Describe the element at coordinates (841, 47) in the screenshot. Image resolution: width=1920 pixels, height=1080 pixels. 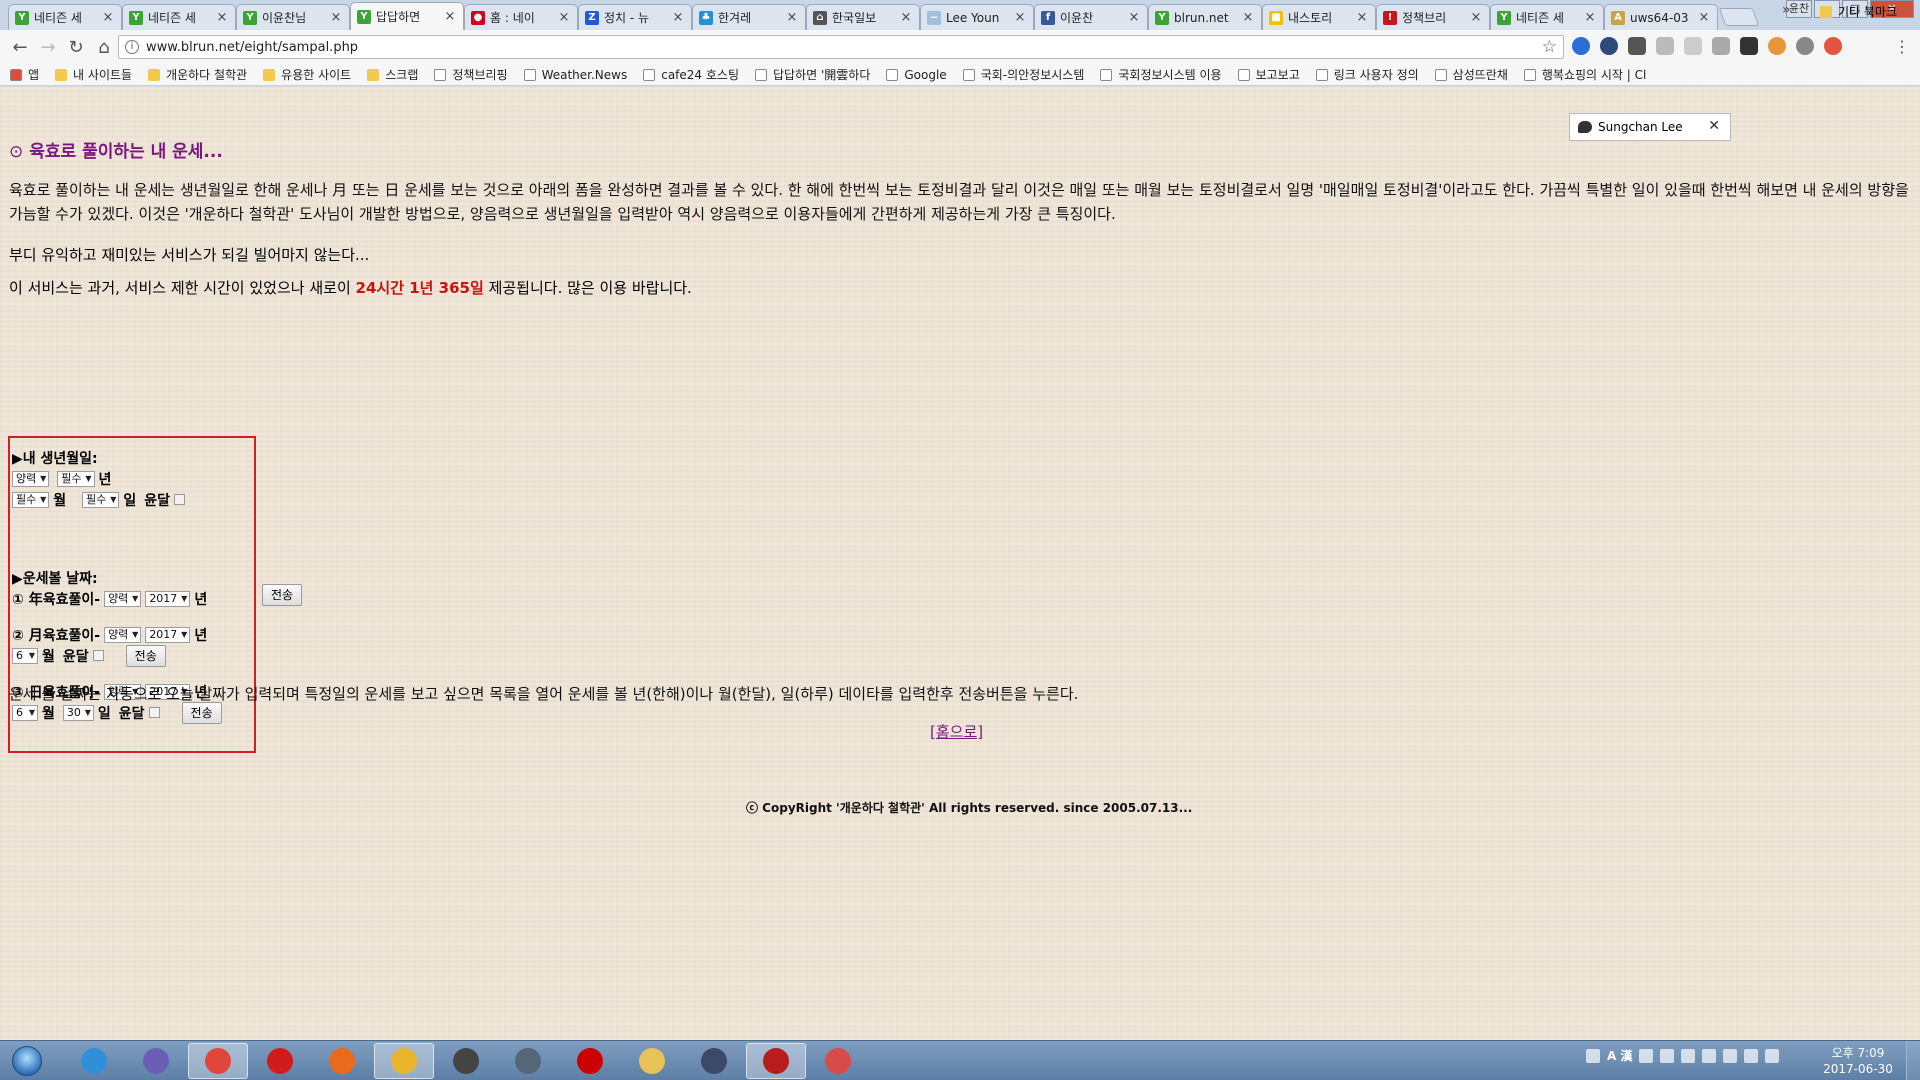
I see `address-bar: i www.blrun.net/eight/sampal.php ☆` at that location.